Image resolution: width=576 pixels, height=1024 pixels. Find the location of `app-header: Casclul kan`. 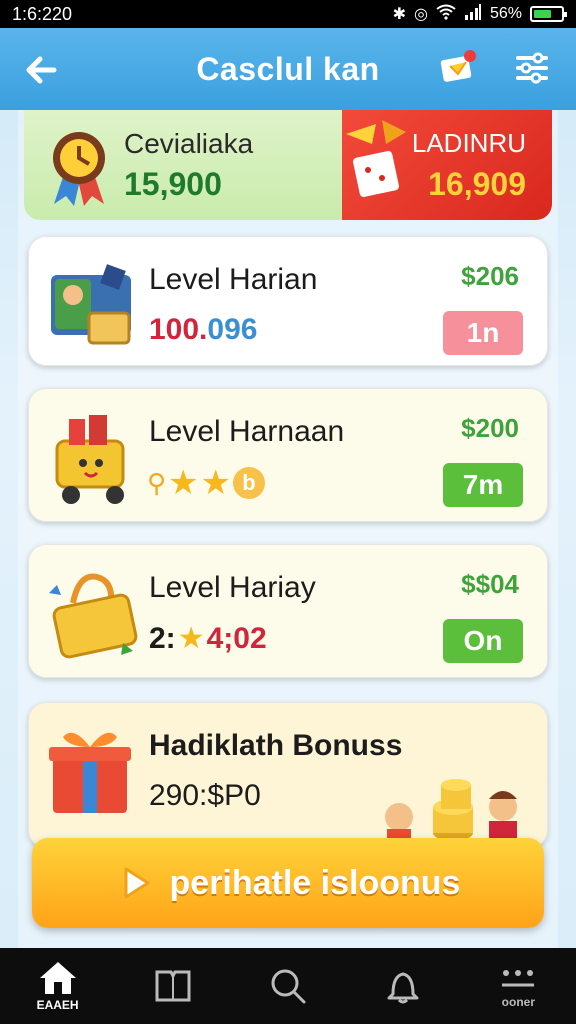

app-header: Casclul kan is located at coordinates (288, 69).